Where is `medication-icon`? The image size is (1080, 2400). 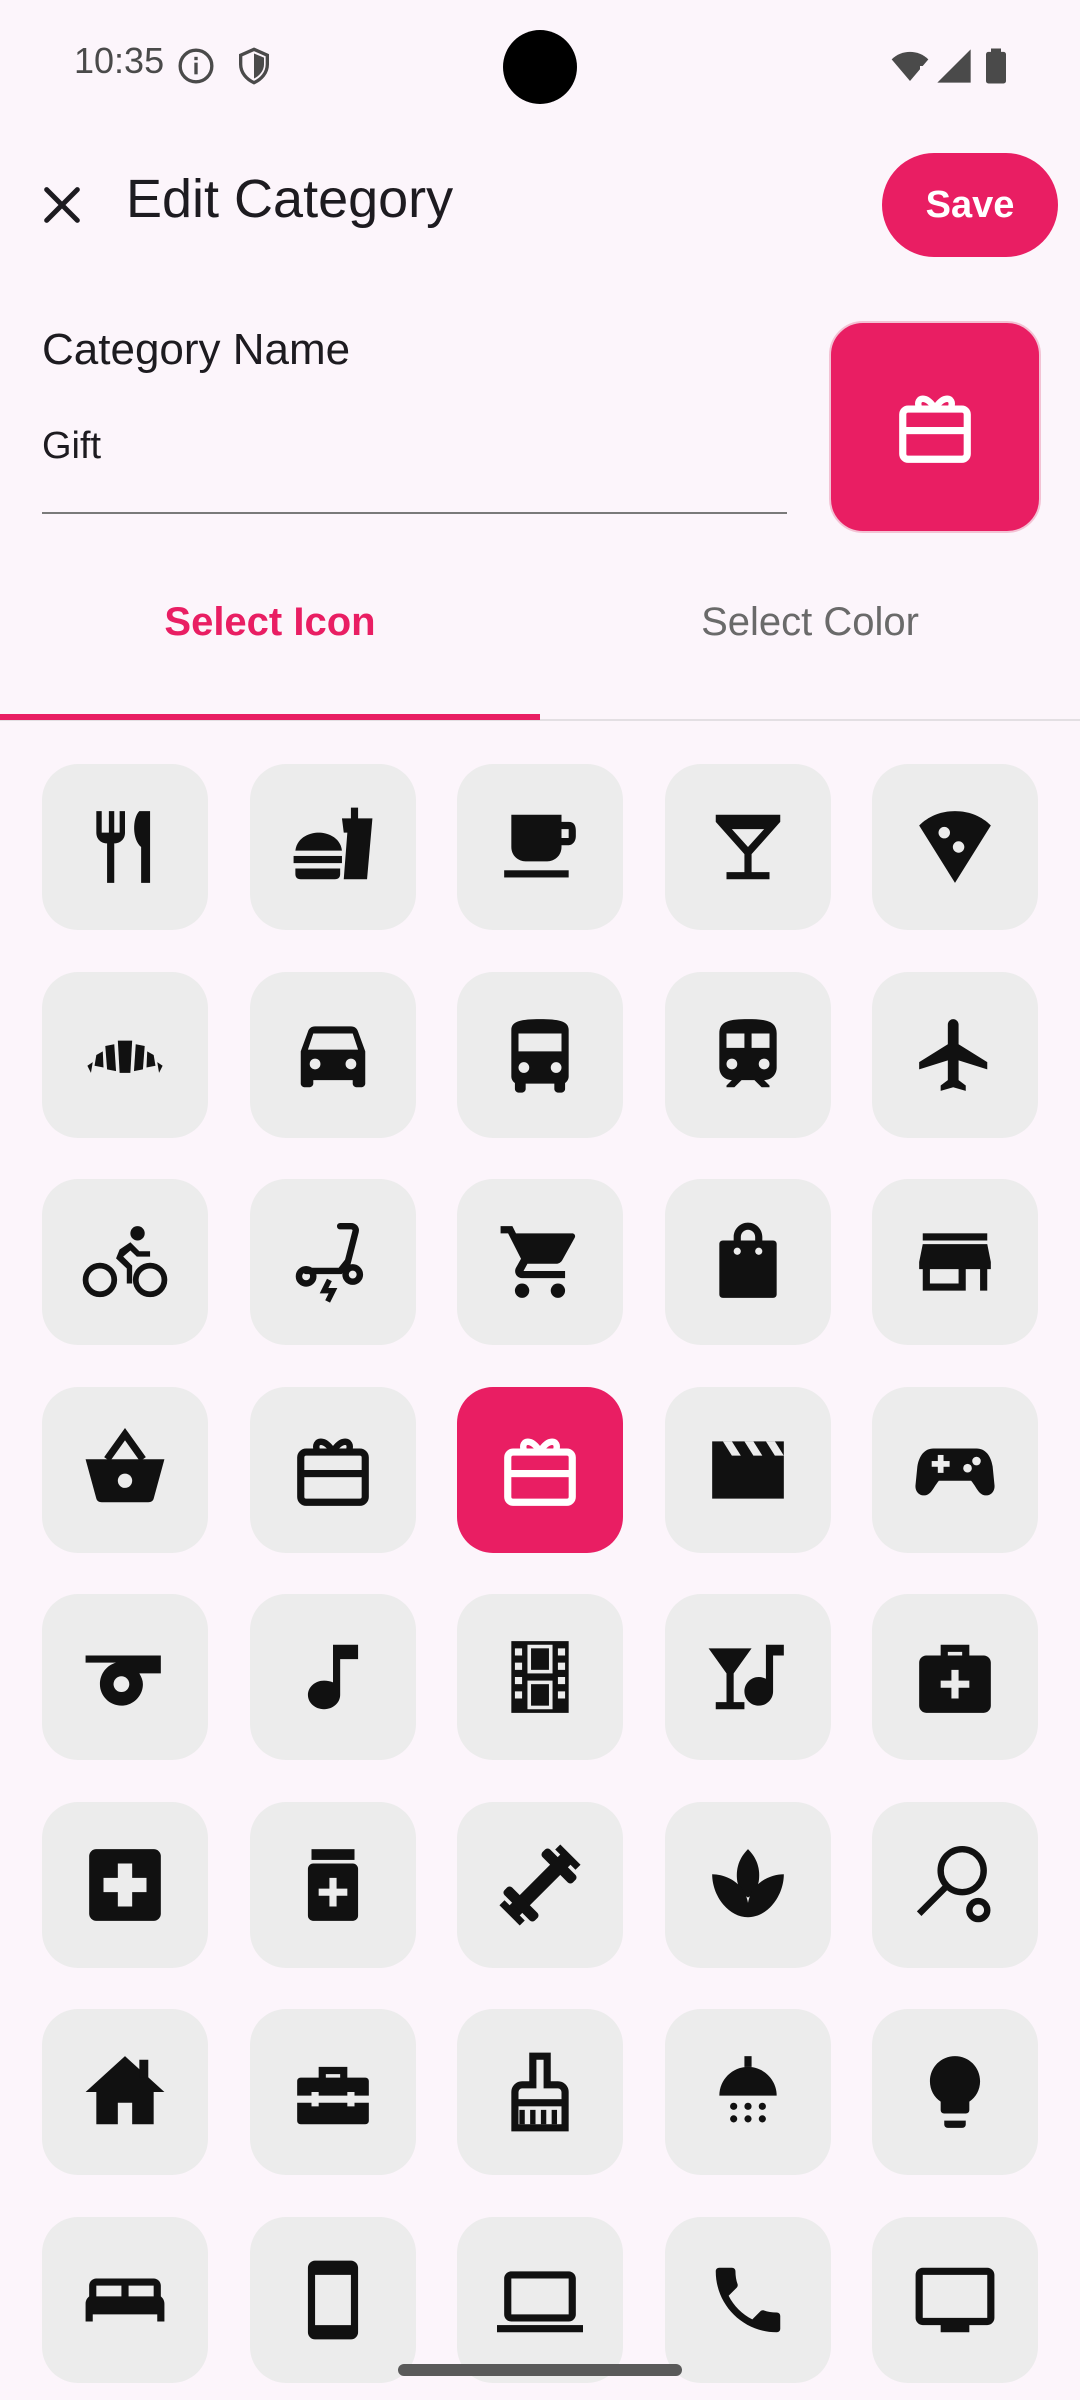 medication-icon is located at coordinates (332, 1884).